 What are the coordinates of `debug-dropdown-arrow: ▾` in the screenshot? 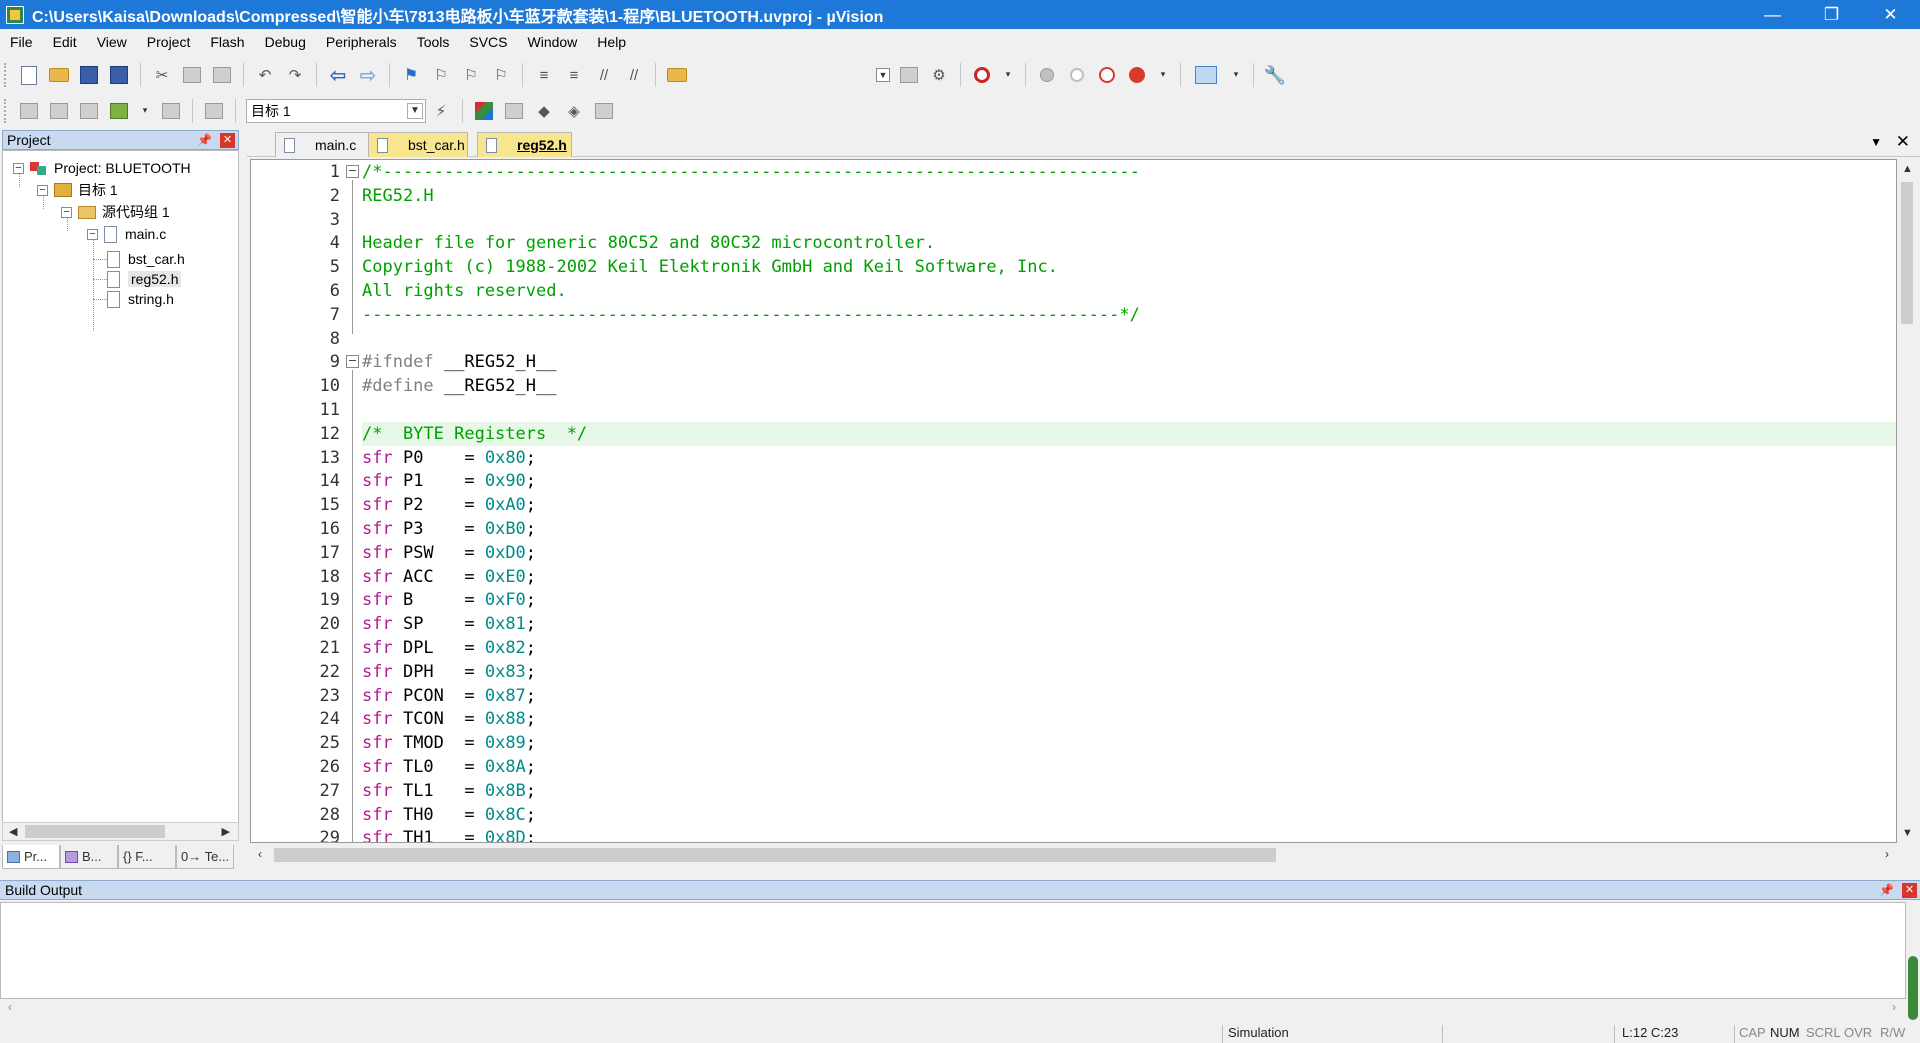 It's located at (1008, 75).